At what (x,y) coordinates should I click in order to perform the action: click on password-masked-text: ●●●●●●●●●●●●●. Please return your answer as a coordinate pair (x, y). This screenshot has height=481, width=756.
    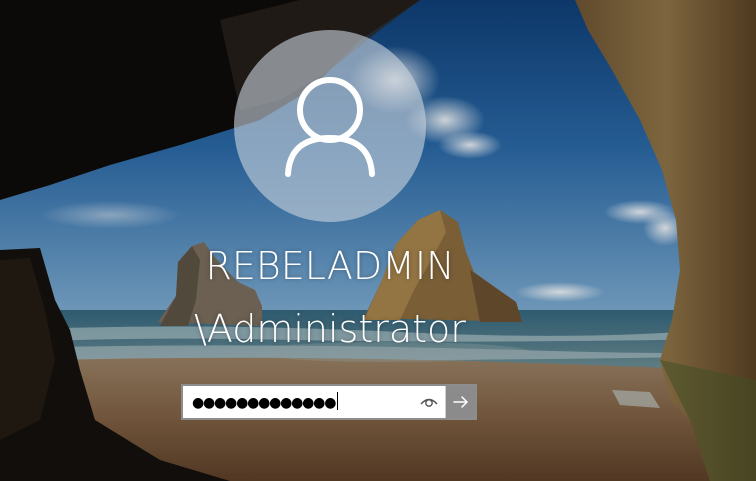
    Looking at the image, I should click on (265, 402).